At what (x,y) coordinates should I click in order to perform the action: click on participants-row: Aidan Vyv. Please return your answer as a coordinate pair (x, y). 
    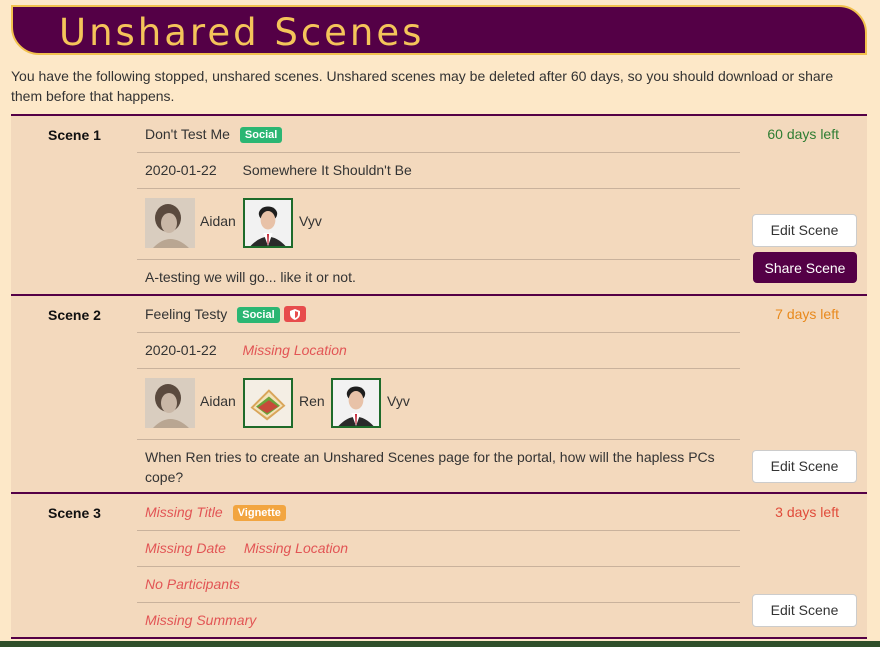
    Looking at the image, I should click on (438, 223).